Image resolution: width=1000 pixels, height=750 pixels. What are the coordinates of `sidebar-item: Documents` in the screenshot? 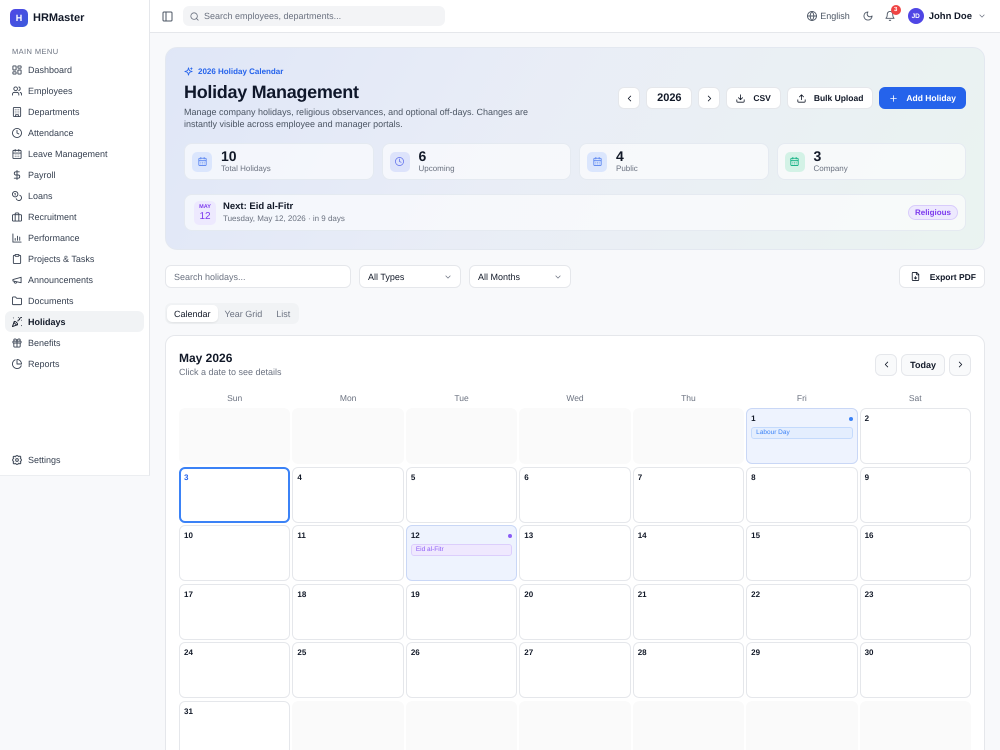 It's located at (74, 300).